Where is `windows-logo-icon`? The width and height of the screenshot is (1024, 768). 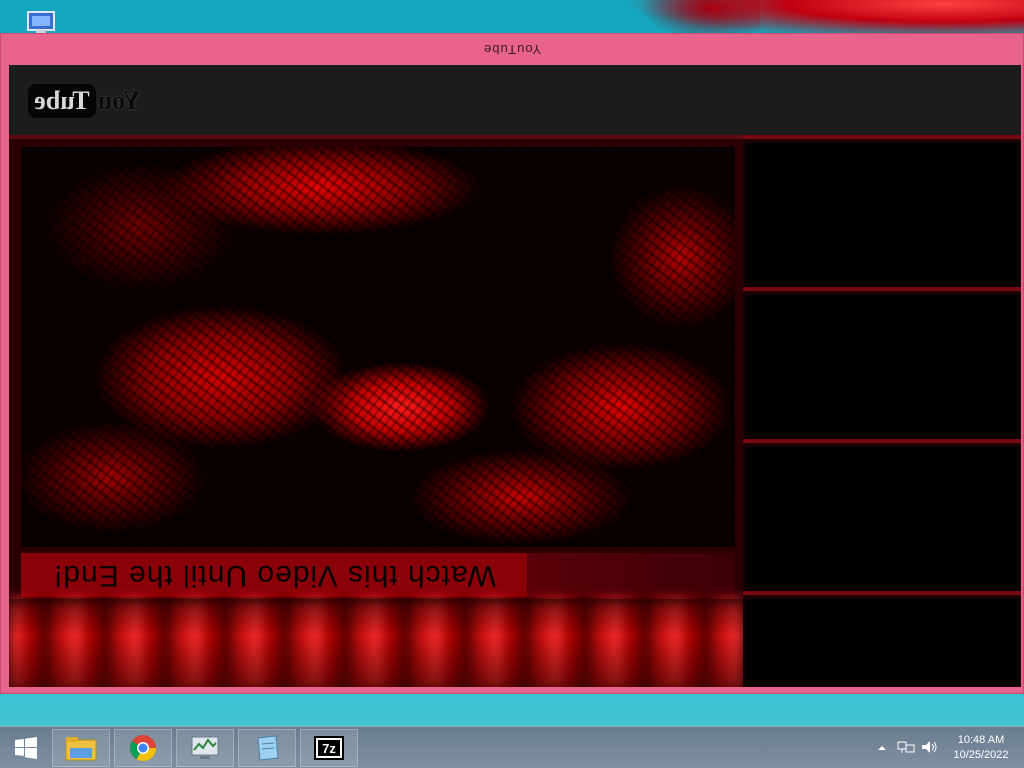 windows-logo-icon is located at coordinates (26, 748).